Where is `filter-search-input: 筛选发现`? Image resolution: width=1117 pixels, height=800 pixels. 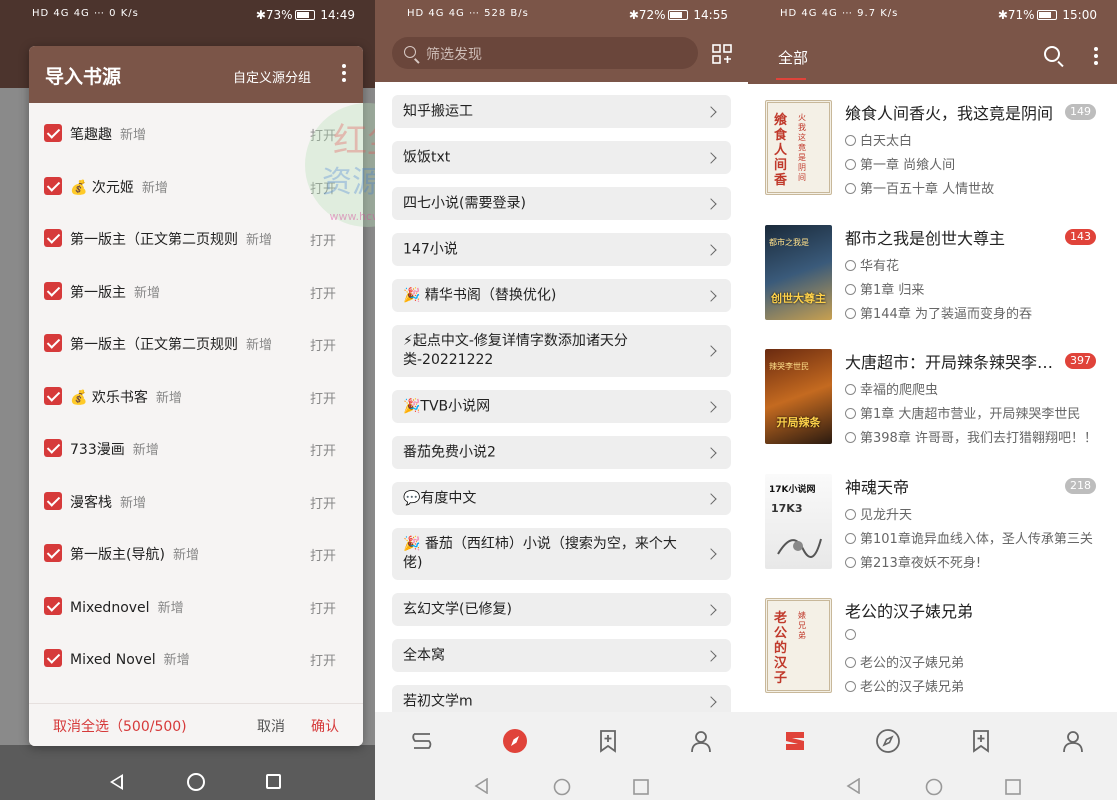 filter-search-input: 筛选发现 is located at coordinates (545, 53).